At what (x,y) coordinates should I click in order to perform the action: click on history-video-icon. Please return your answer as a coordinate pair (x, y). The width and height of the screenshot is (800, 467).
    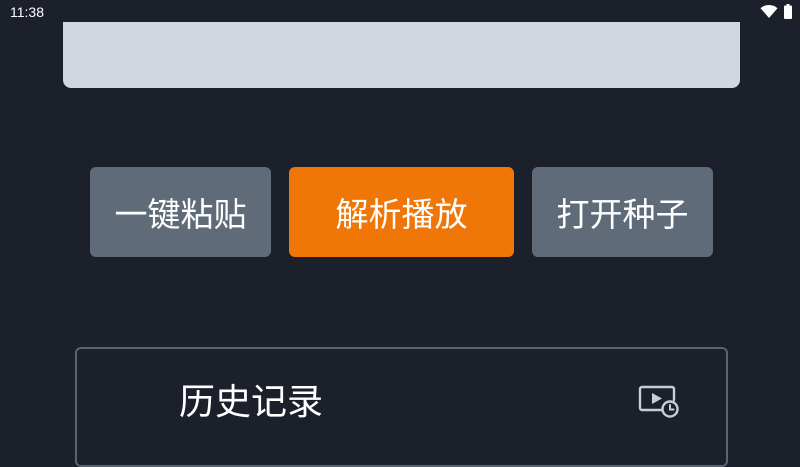
    Looking at the image, I should click on (658, 401).